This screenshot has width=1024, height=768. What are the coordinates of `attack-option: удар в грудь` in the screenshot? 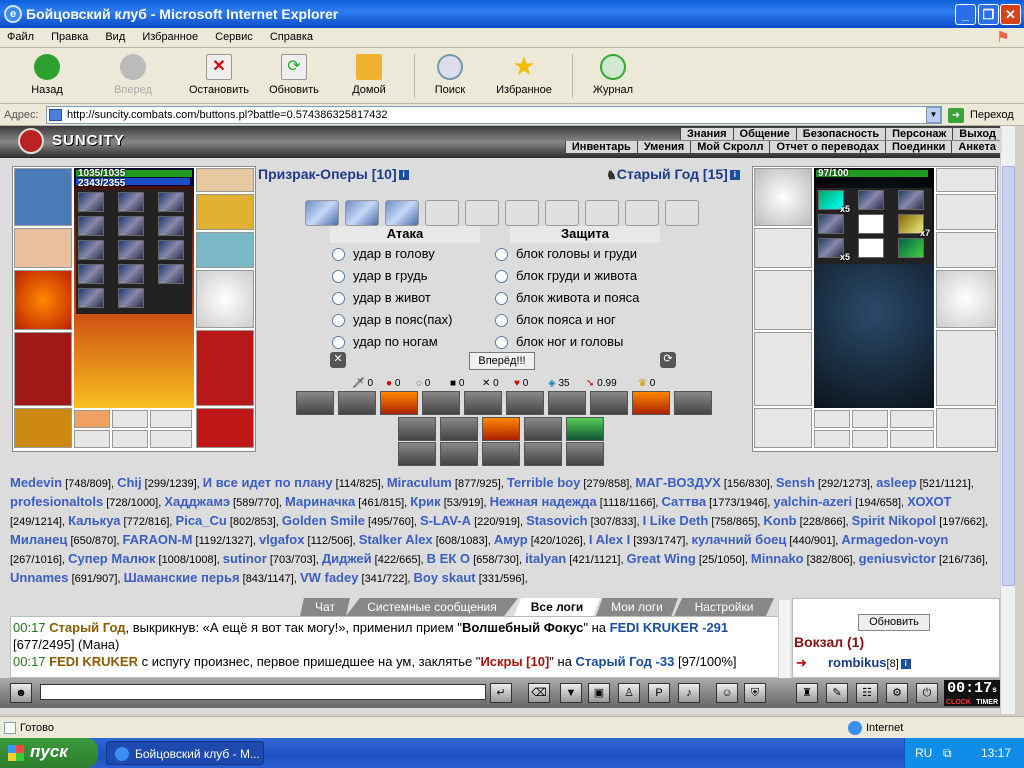 It's located at (380, 276).